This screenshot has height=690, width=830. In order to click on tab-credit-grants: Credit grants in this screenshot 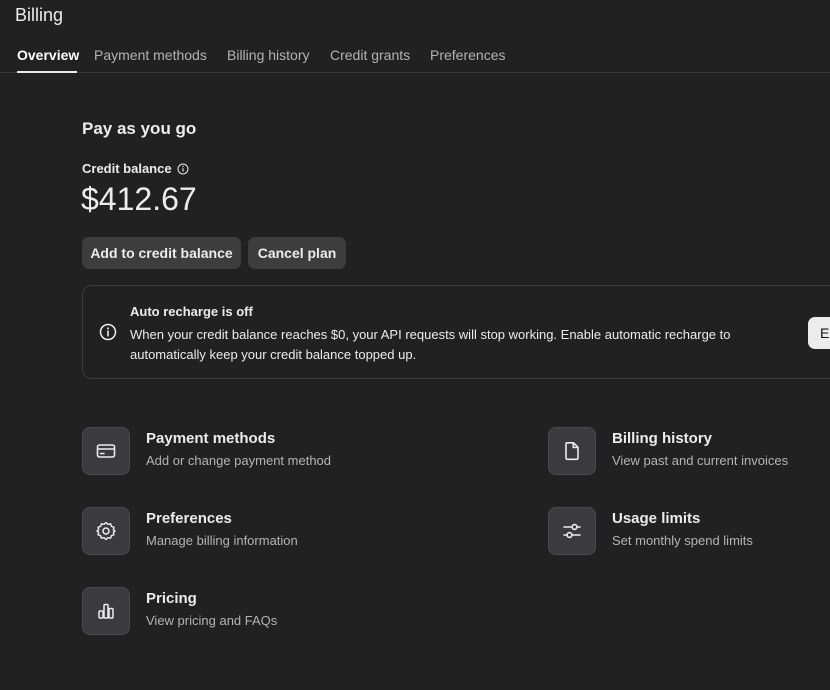, I will do `click(370, 55)`.